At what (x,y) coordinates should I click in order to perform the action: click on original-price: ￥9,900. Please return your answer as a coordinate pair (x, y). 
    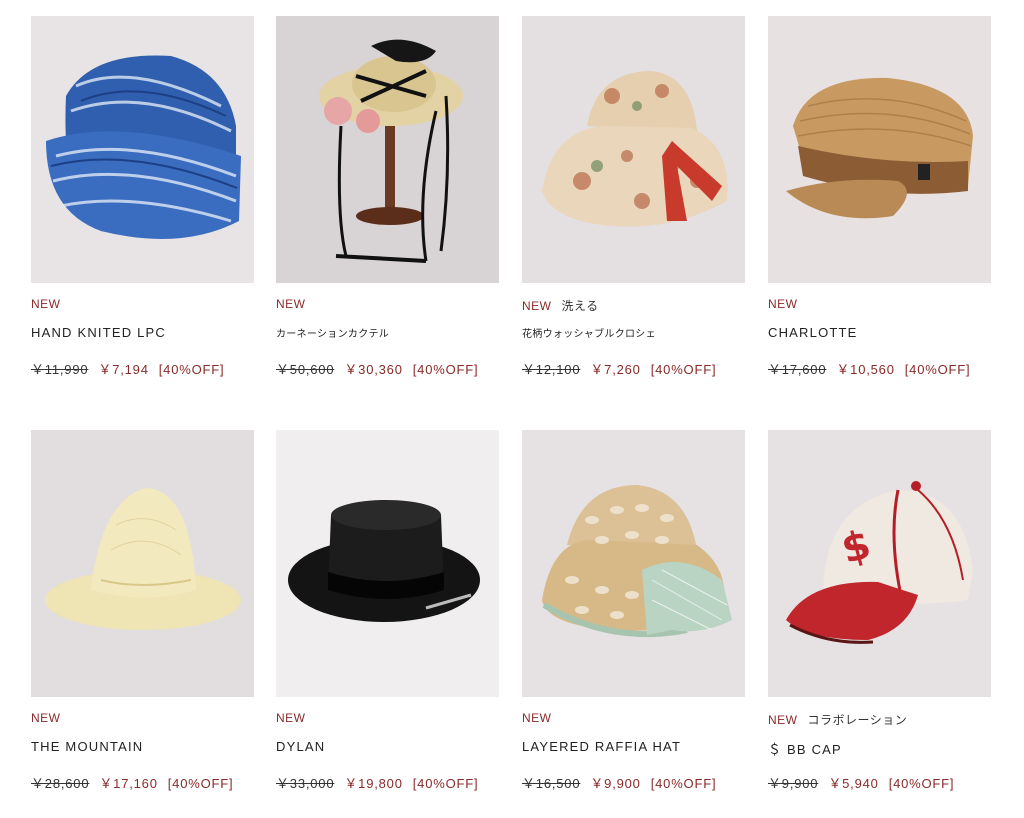
    Looking at the image, I should click on (793, 783).